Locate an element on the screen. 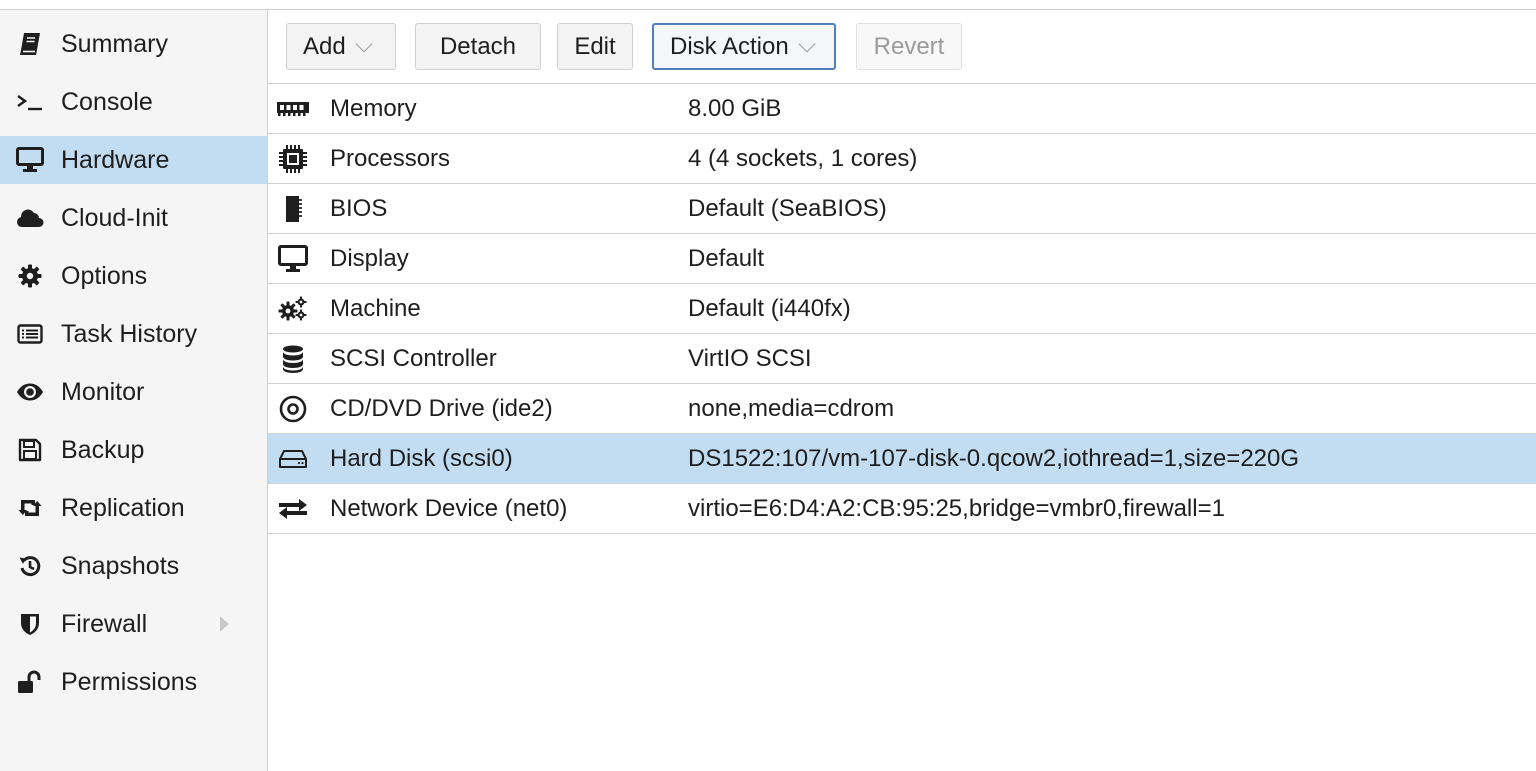 The width and height of the screenshot is (1536, 771). row-name: Memory is located at coordinates (373, 108).